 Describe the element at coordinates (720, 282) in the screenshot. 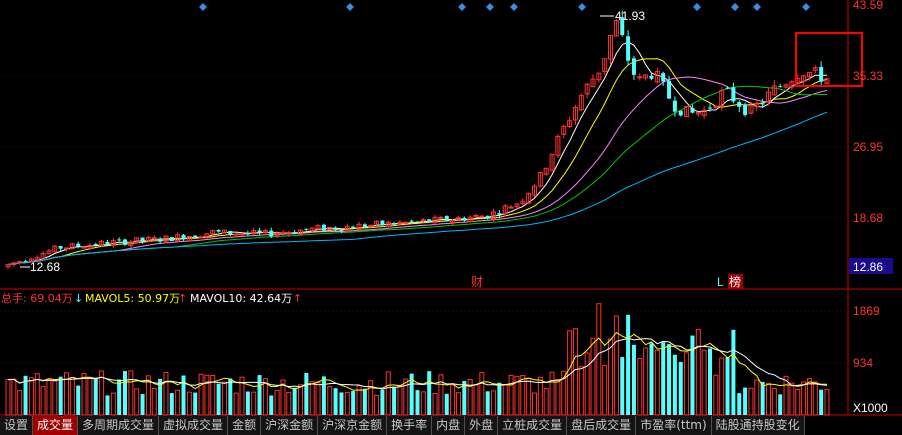

I see `event-l-label: L` at that location.